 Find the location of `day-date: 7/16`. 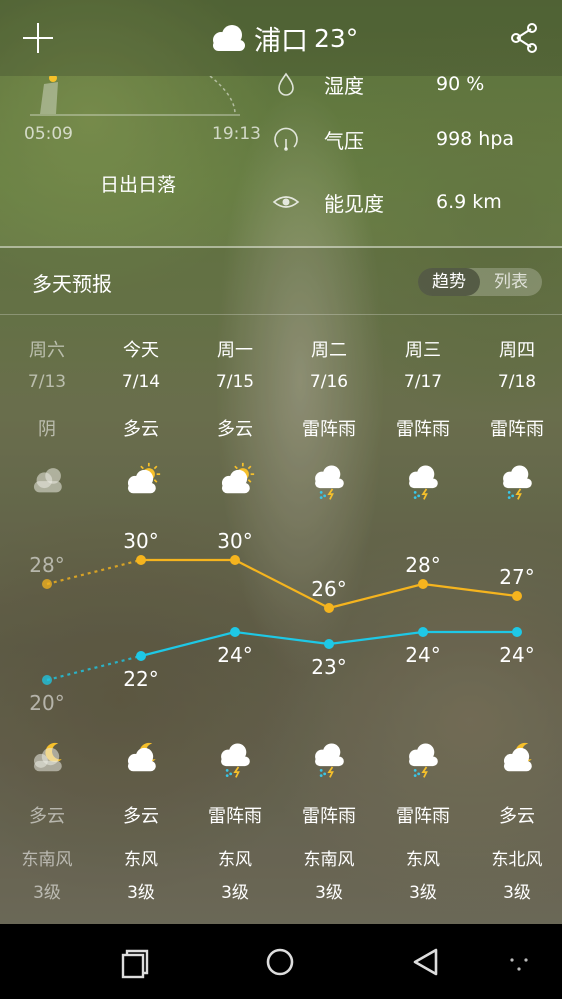

day-date: 7/16 is located at coordinates (329, 382).